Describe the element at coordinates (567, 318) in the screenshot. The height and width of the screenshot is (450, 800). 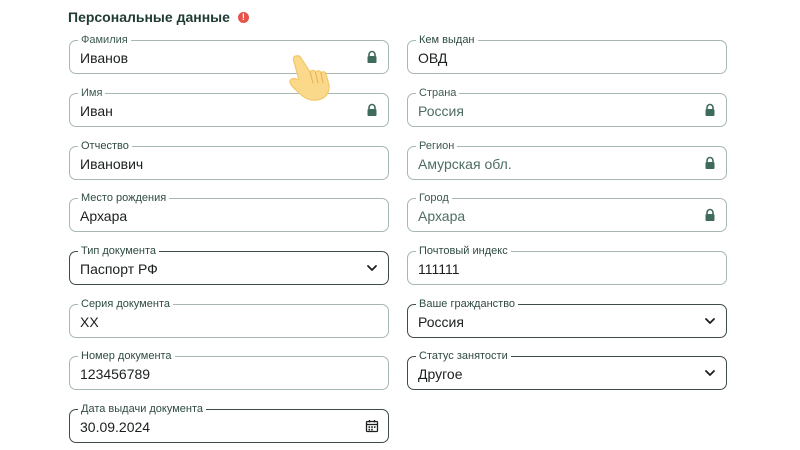
I see `citizenship-select: Ваше гражданство Россия` at that location.